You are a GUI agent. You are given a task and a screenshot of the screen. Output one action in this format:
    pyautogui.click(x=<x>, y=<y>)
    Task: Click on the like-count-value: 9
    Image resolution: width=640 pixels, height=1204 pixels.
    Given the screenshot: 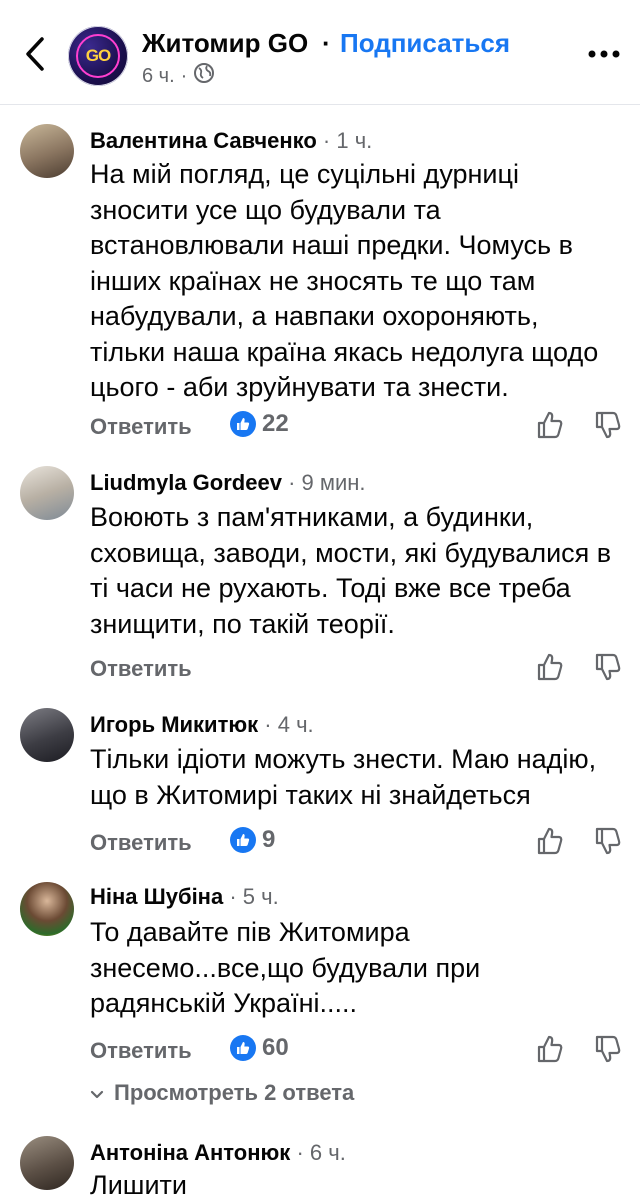 What is the action you would take?
    pyautogui.click(x=269, y=839)
    